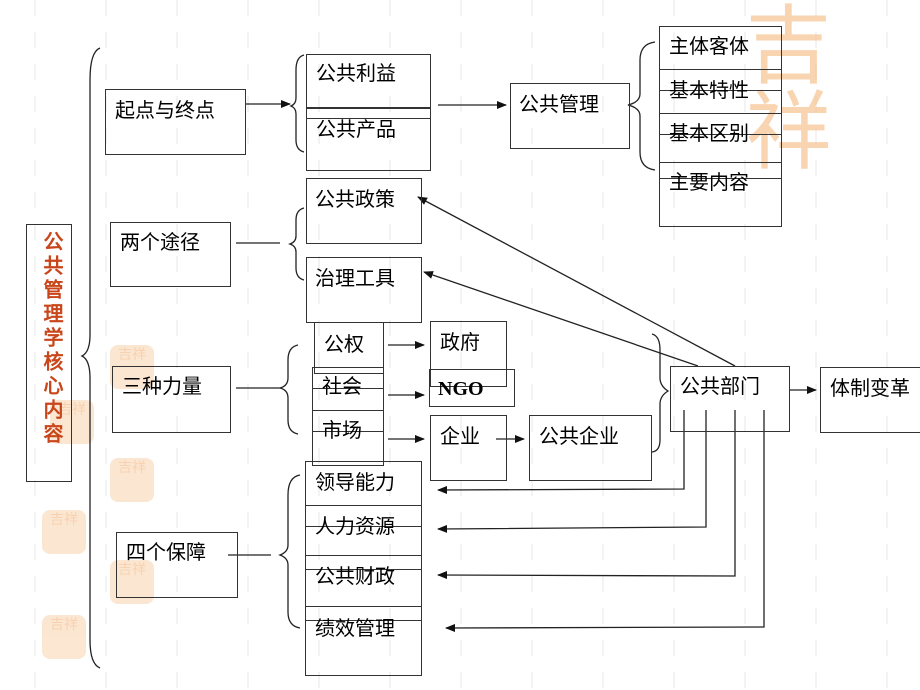 This screenshot has width=920, height=690. Describe the element at coordinates (355, 628) in the screenshot. I see `label-performance-management: 绩效管理` at that location.